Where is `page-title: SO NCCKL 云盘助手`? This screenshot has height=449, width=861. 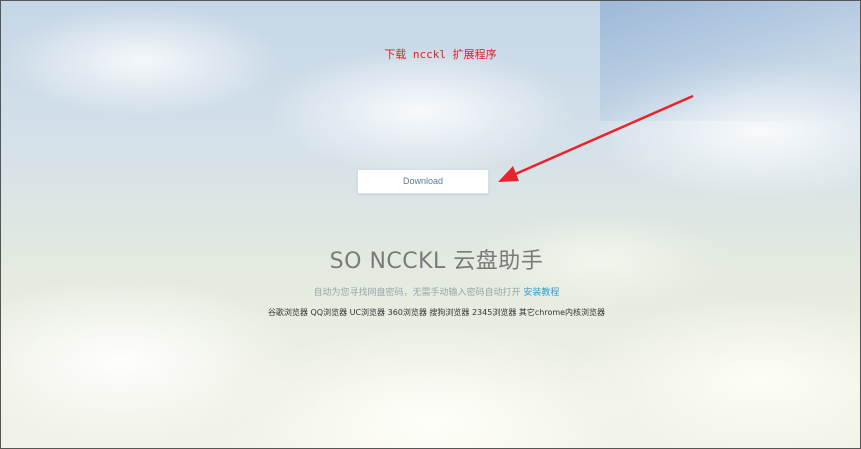 page-title: SO NCCKL 云盘助手 is located at coordinates (436, 261).